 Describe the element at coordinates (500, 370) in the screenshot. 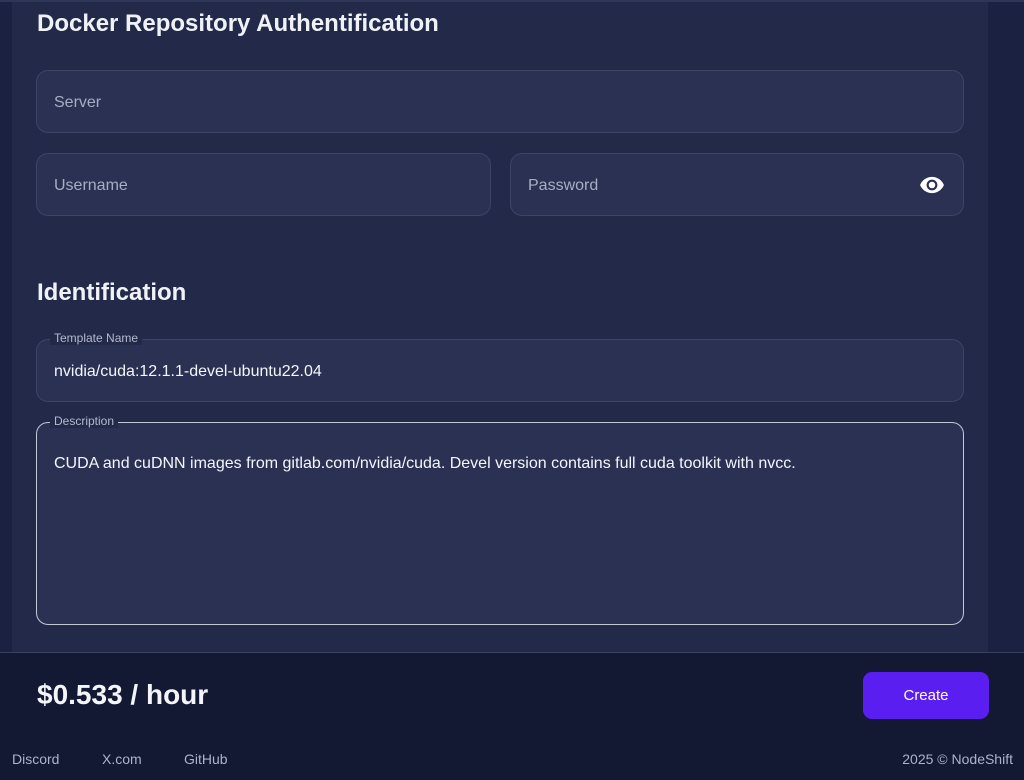

I see `template-name-input: nvidia/cuda:12.1.1-devel-ubuntu22.04` at that location.